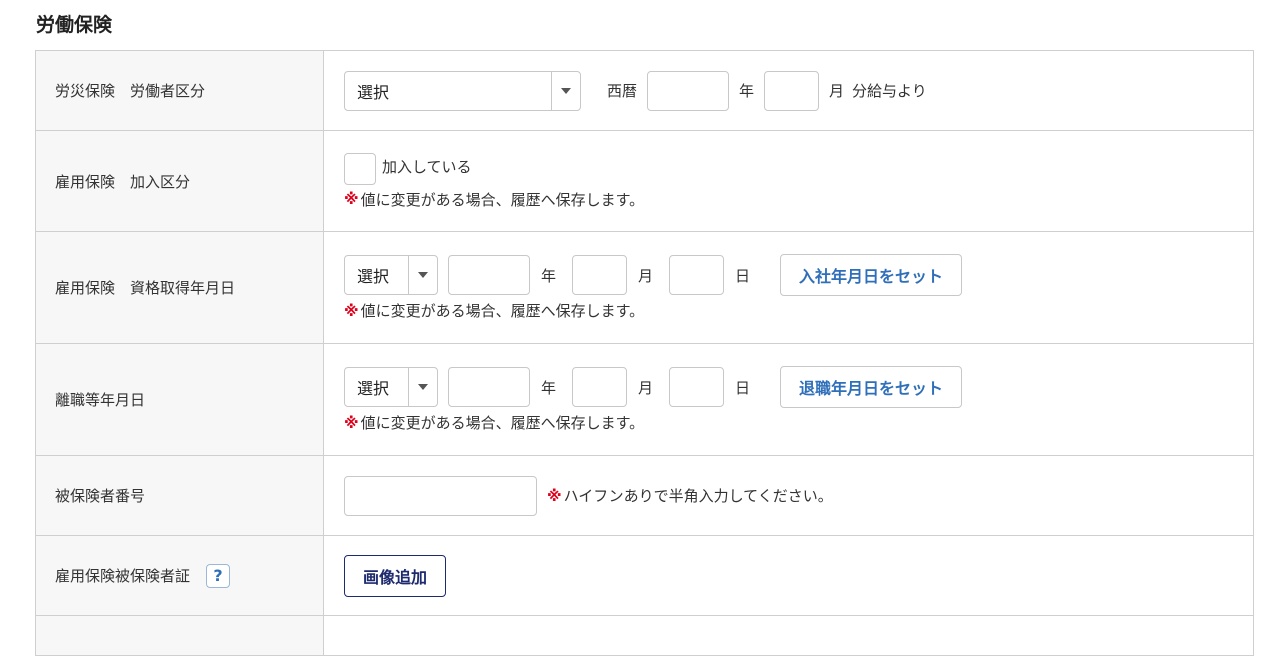  What do you see at coordinates (360, 168) in the screenshot?
I see `enrolled-checkbox` at bounding box center [360, 168].